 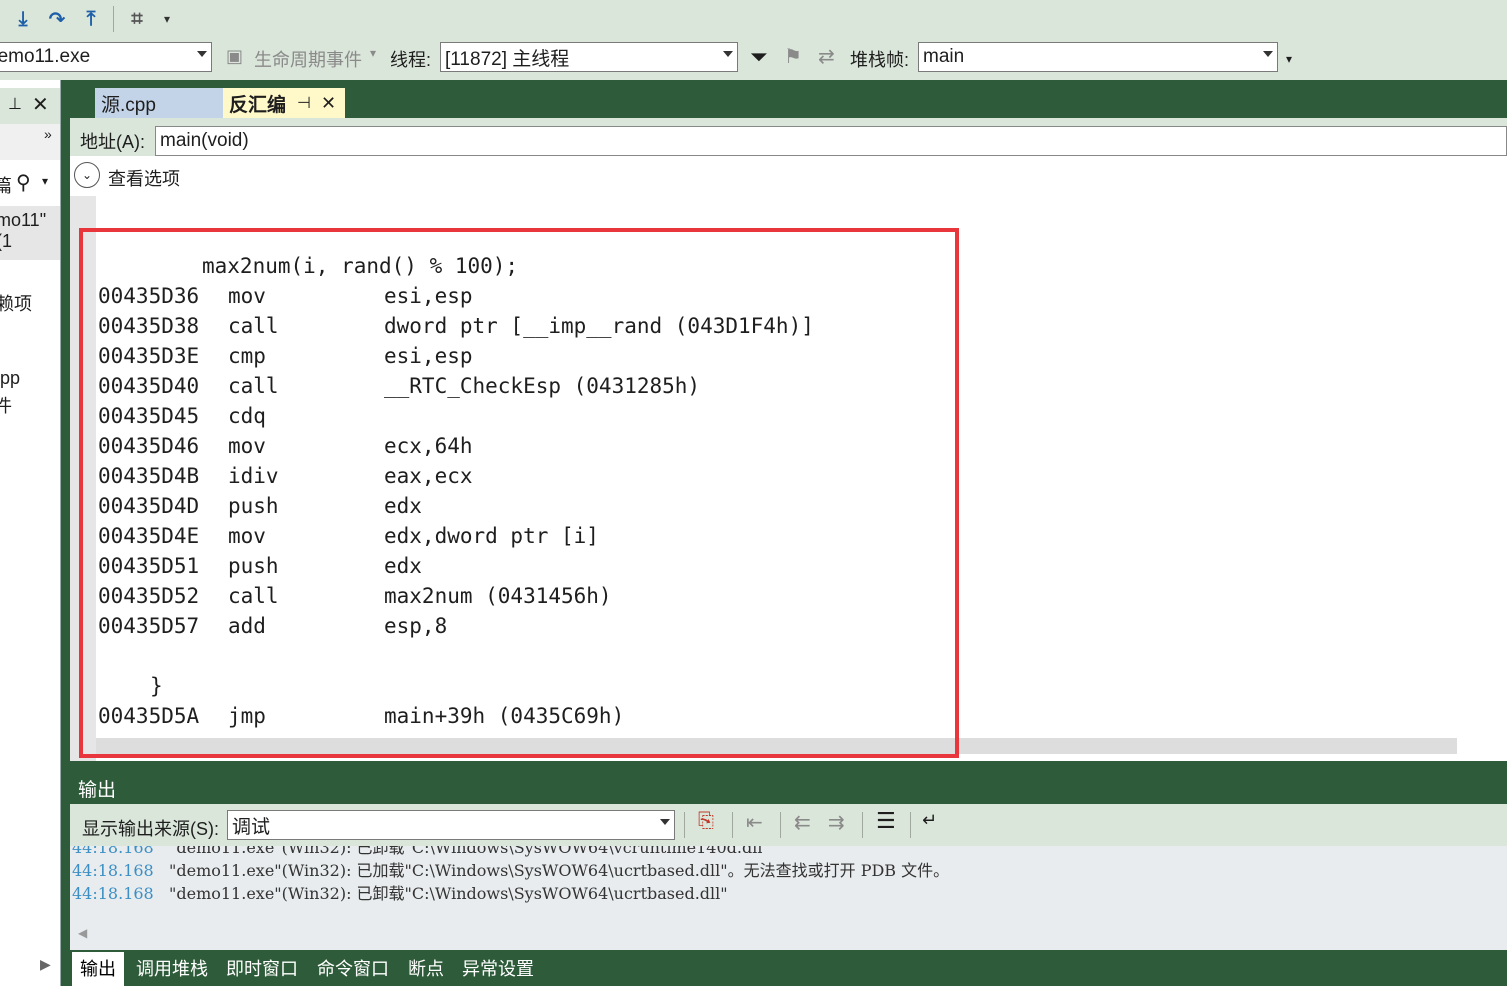 What do you see at coordinates (6, 186) in the screenshot?
I see `left-panel-item: 篇` at bounding box center [6, 186].